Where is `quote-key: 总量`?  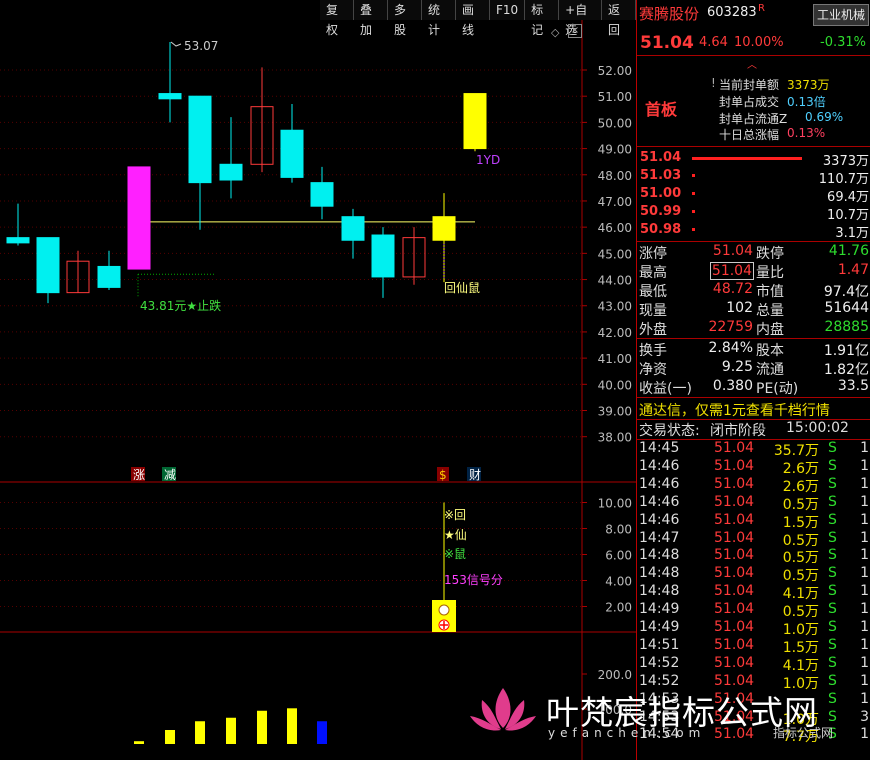
quote-key: 总量 is located at coordinates (770, 311).